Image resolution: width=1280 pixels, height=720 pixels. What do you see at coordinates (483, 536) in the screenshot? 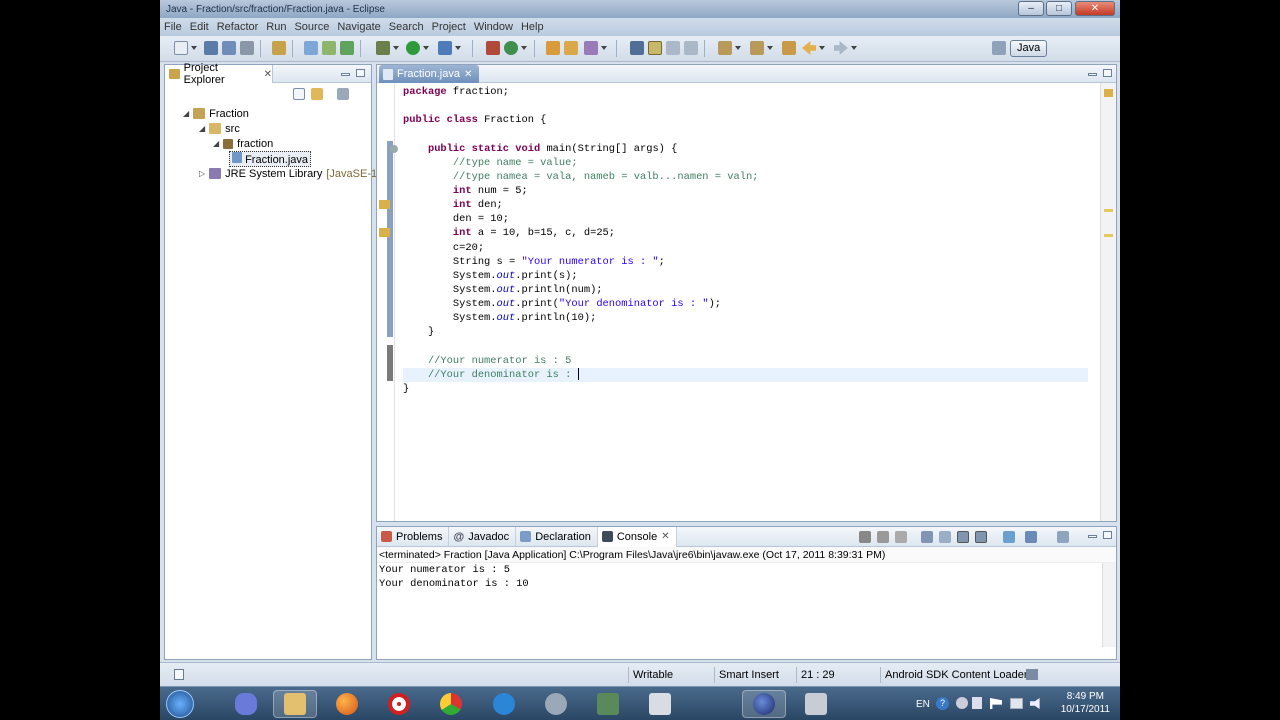
I see `tab-javadoc: @ Javadoc` at bounding box center [483, 536].